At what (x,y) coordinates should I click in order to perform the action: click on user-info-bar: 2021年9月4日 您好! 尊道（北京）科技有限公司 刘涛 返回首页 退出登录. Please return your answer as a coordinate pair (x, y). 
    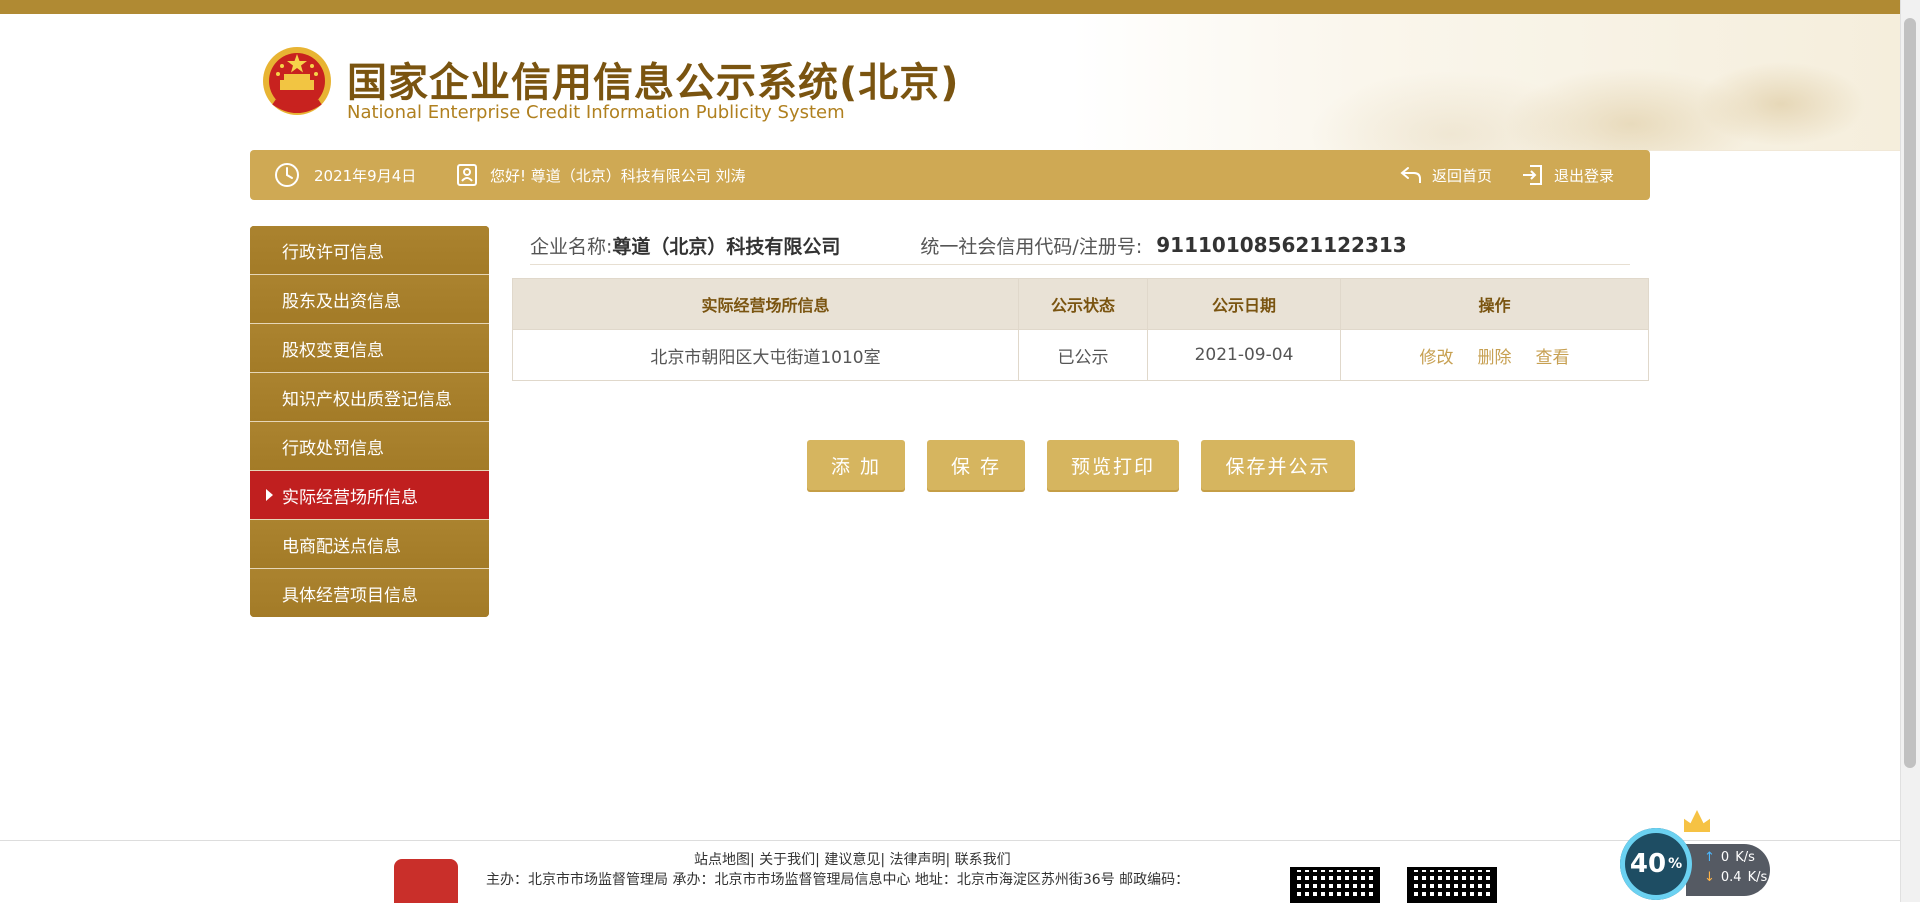
    Looking at the image, I should click on (950, 175).